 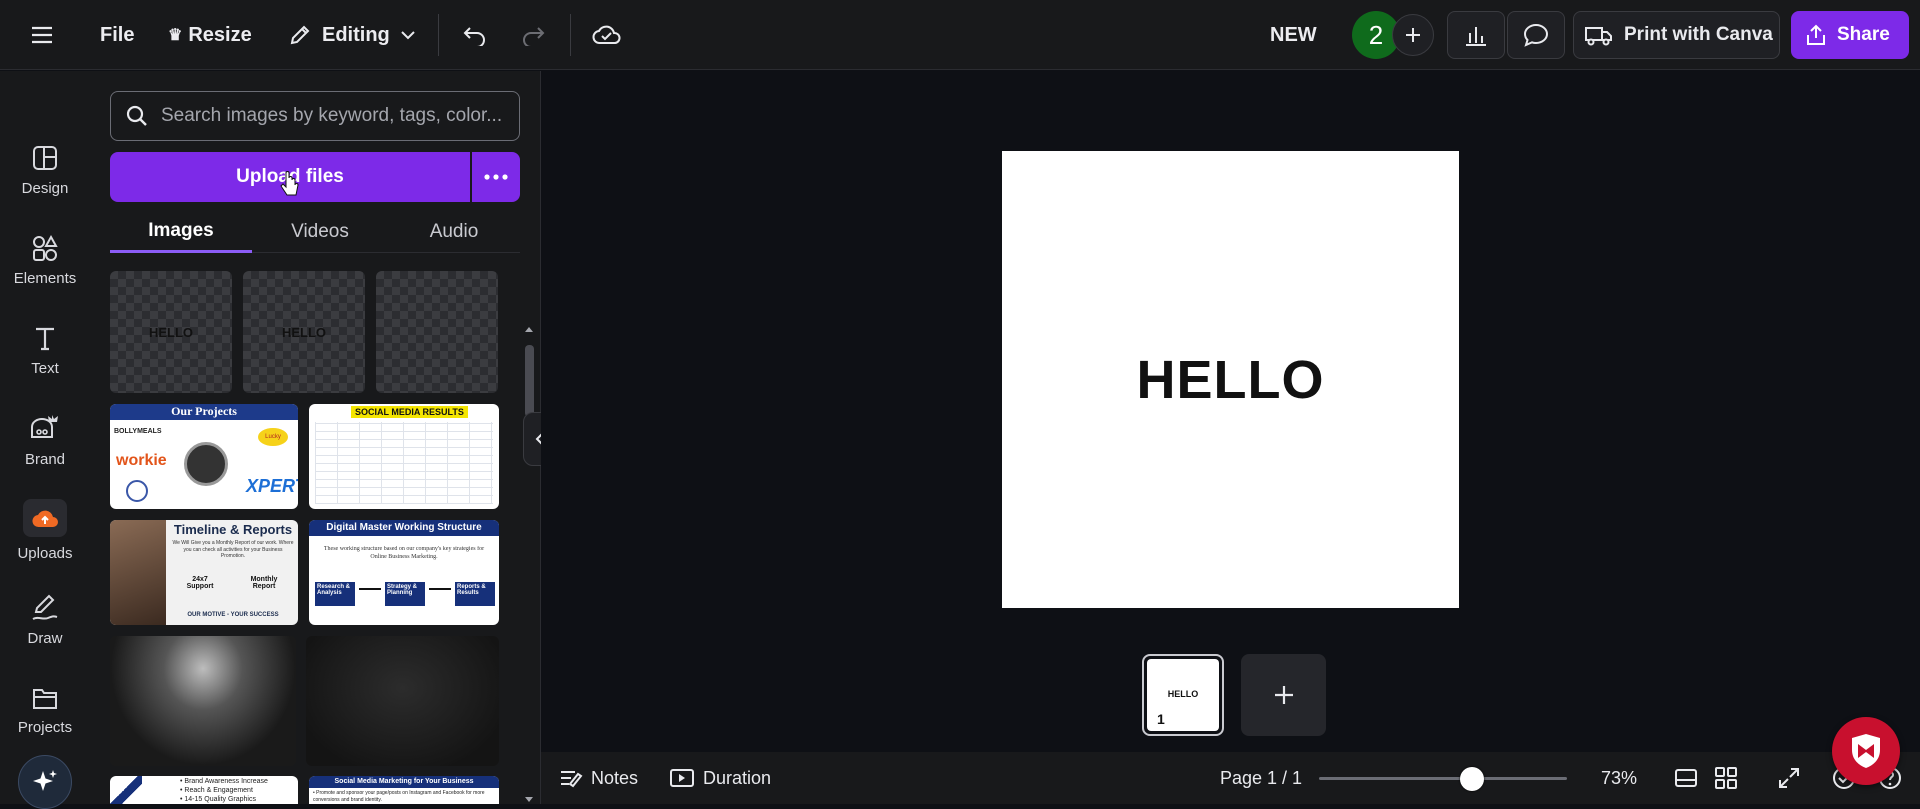 I want to click on comments-button, so click(x=1536, y=35).